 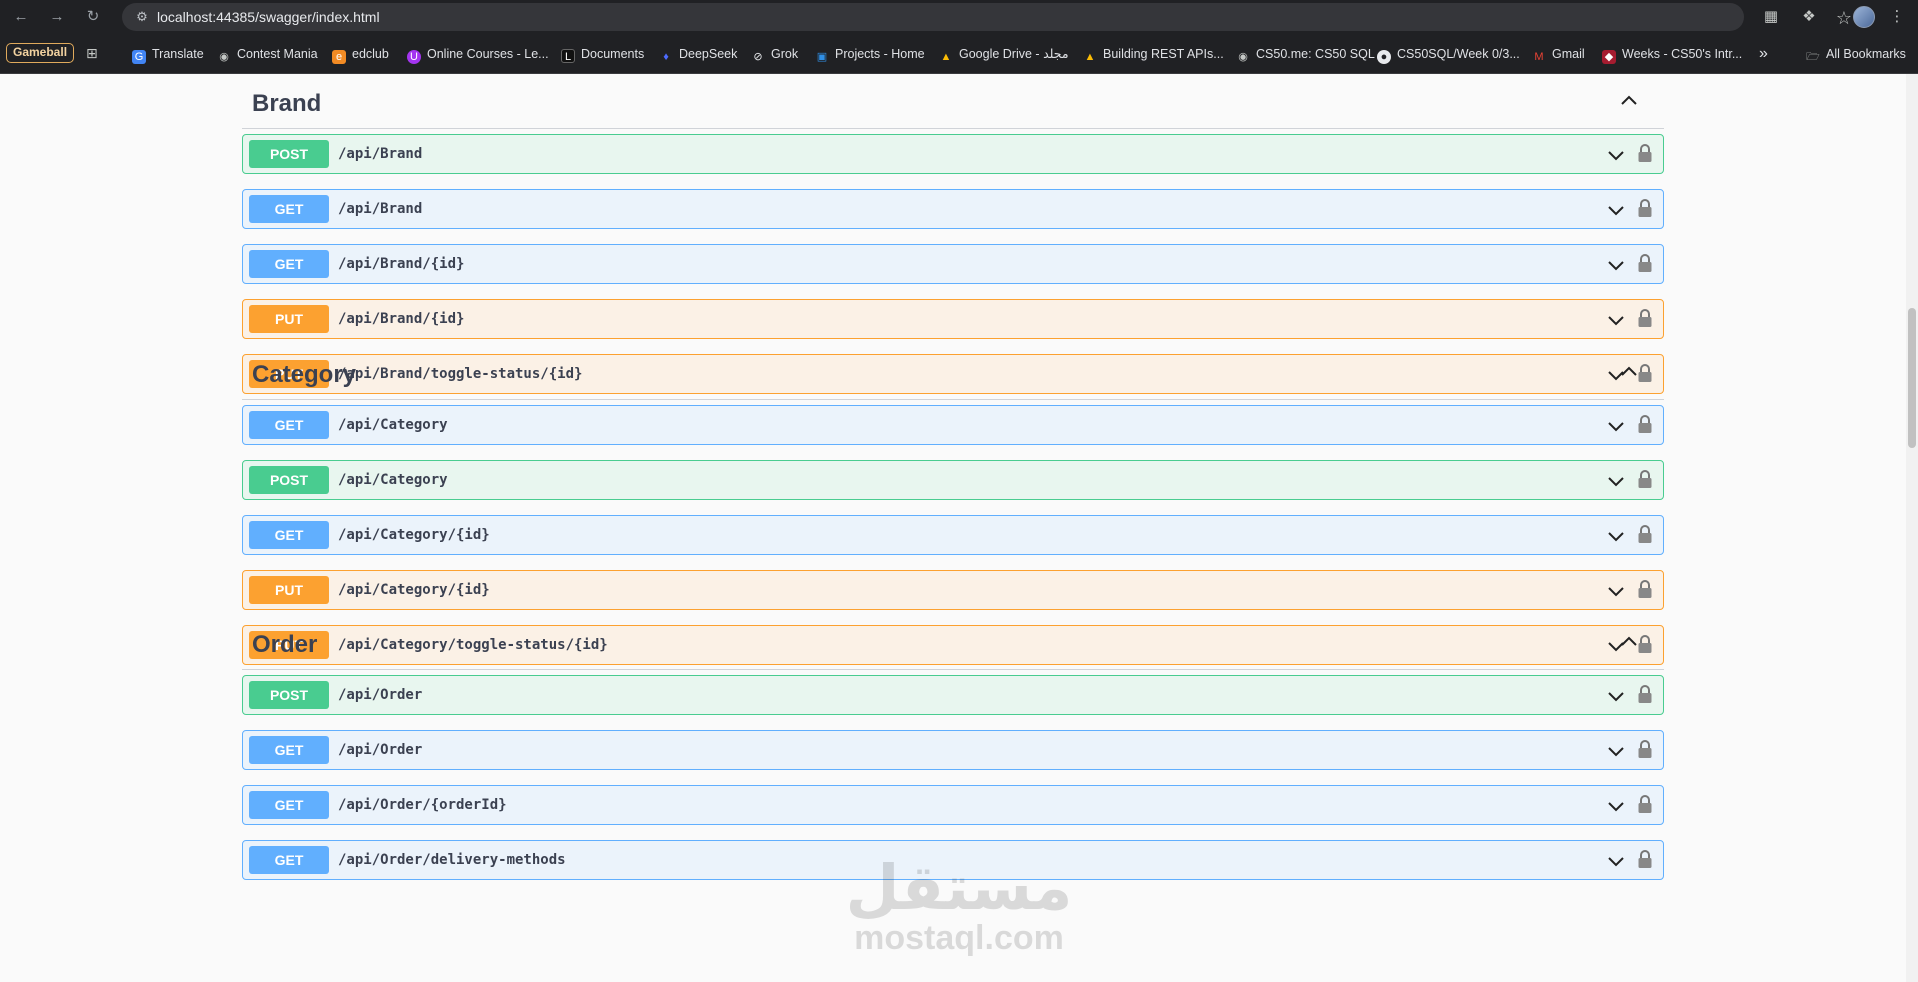 I want to click on bookmark-gmail: M Gmail, so click(x=1558, y=54).